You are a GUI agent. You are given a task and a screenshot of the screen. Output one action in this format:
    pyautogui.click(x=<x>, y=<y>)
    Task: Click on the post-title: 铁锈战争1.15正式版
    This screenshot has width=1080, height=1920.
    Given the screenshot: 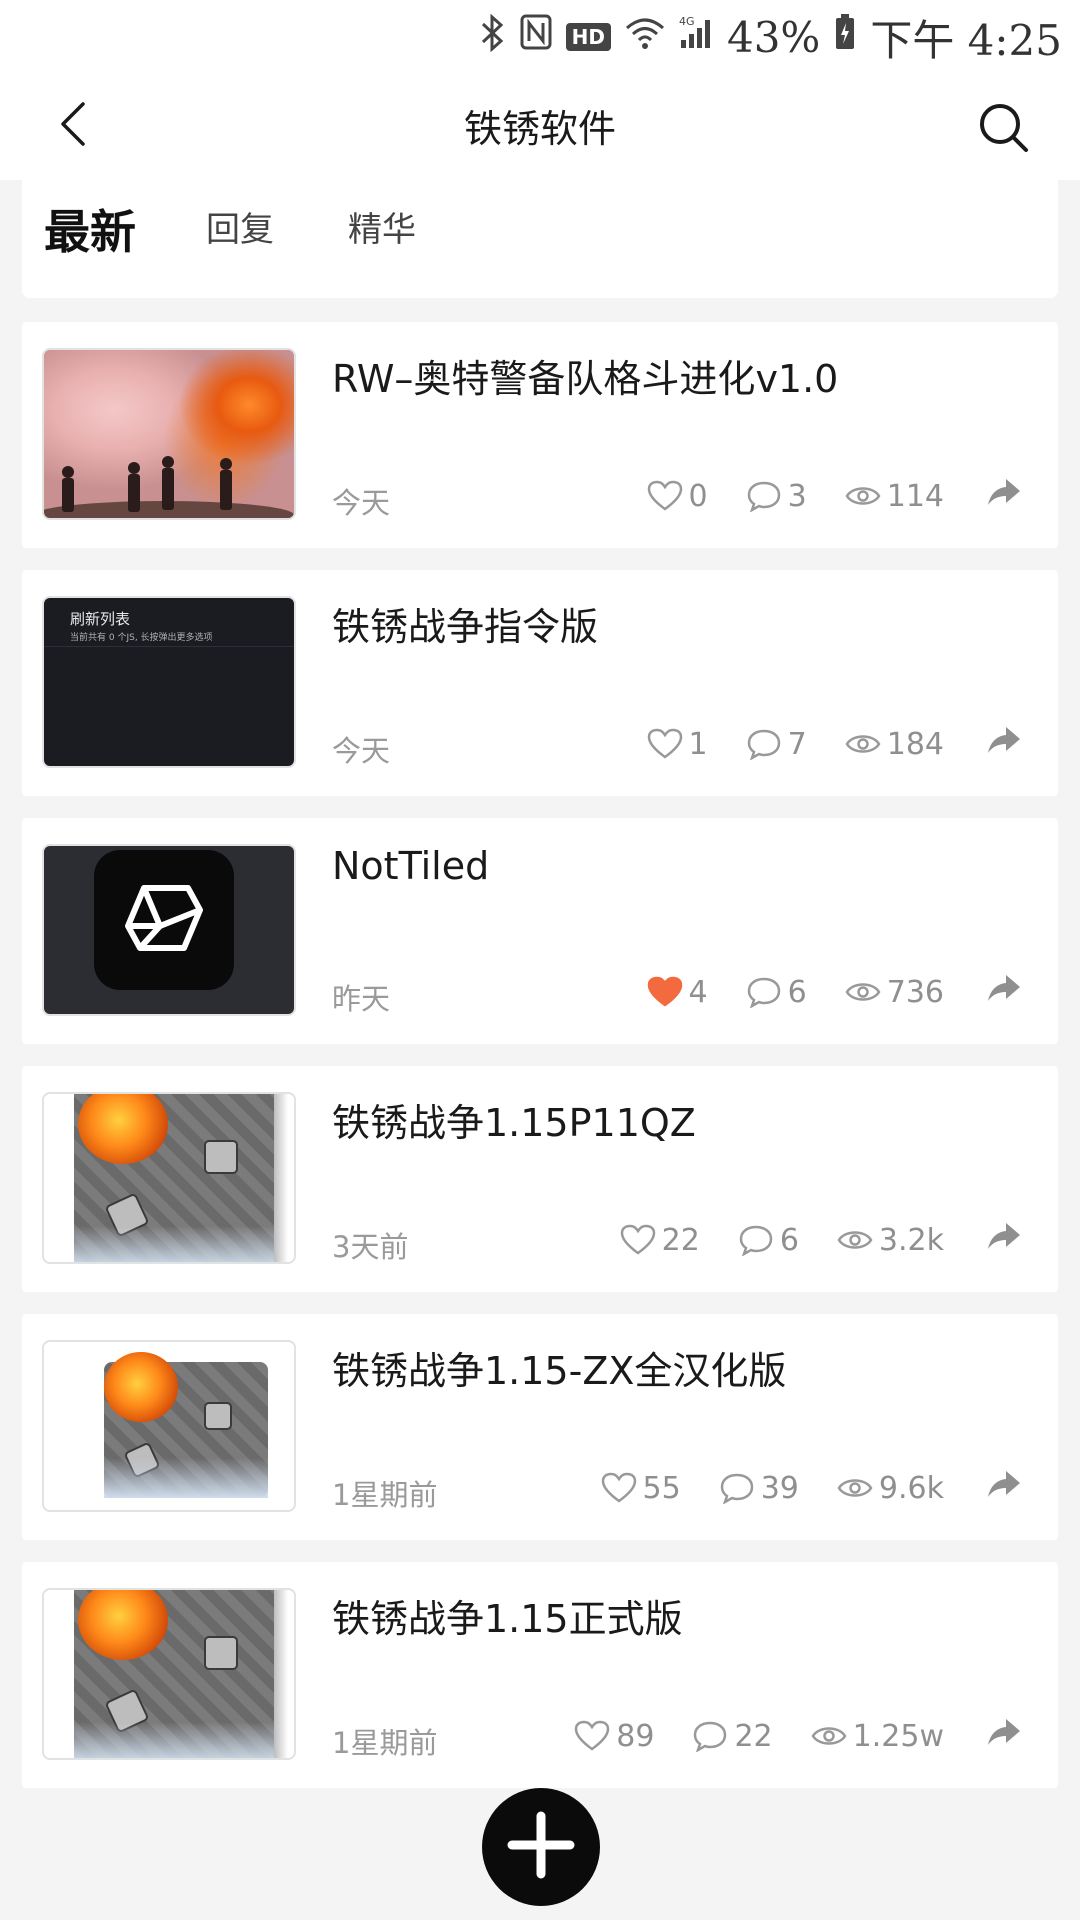 What is the action you would take?
    pyautogui.click(x=507, y=1619)
    